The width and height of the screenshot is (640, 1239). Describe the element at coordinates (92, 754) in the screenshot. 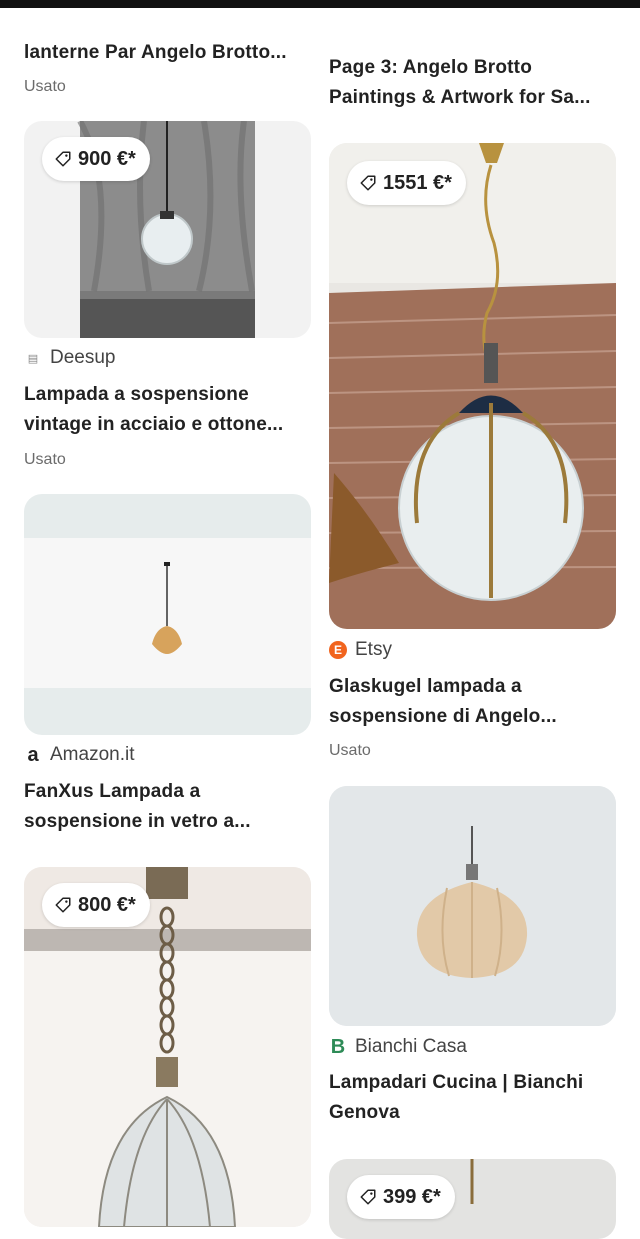

I see `source-name: Amazon.it` at that location.